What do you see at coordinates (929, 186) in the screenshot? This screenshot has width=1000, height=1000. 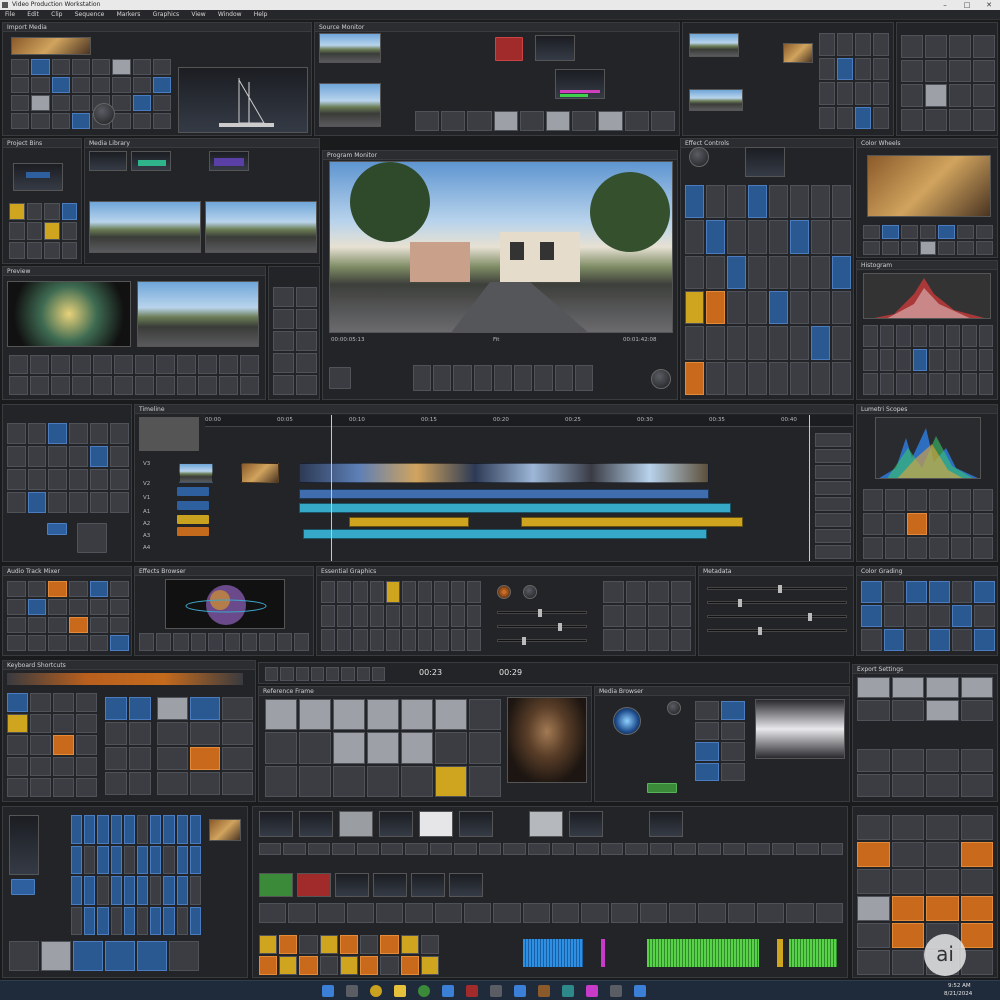 I see `house-preview` at bounding box center [929, 186].